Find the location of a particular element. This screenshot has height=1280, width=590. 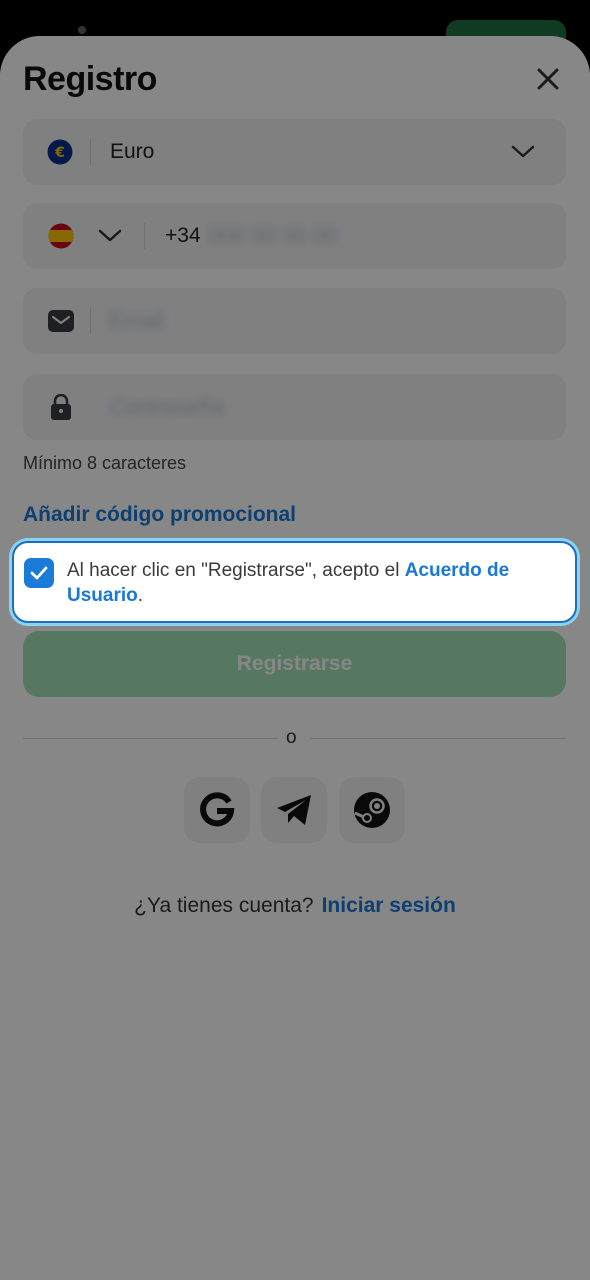

password-input: Contraseña is located at coordinates (167, 407).